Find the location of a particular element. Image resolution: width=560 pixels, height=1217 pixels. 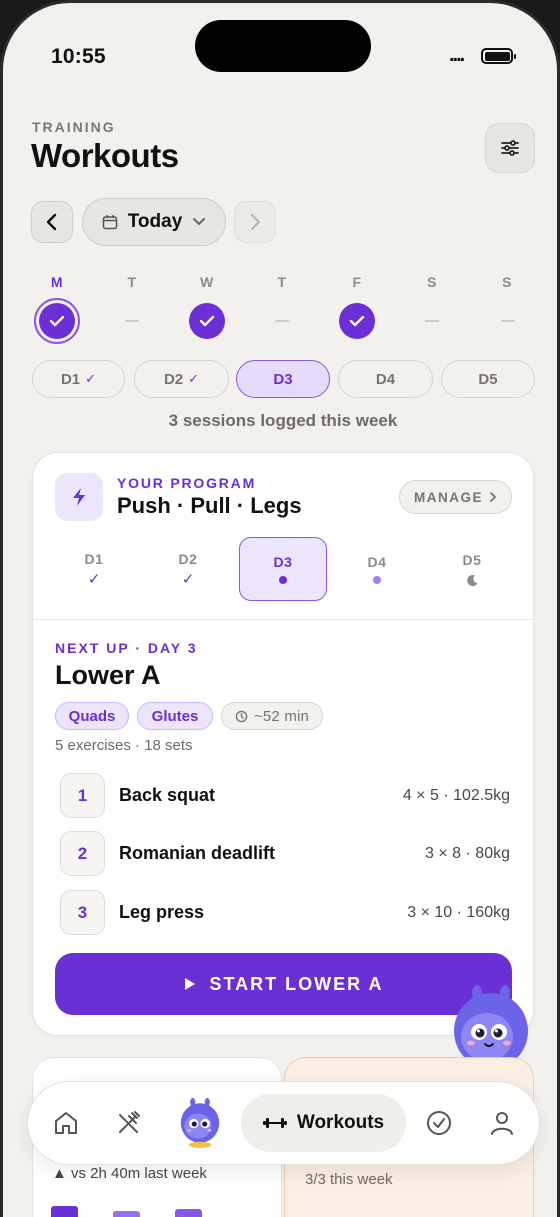

divider is located at coordinates (283, 619).